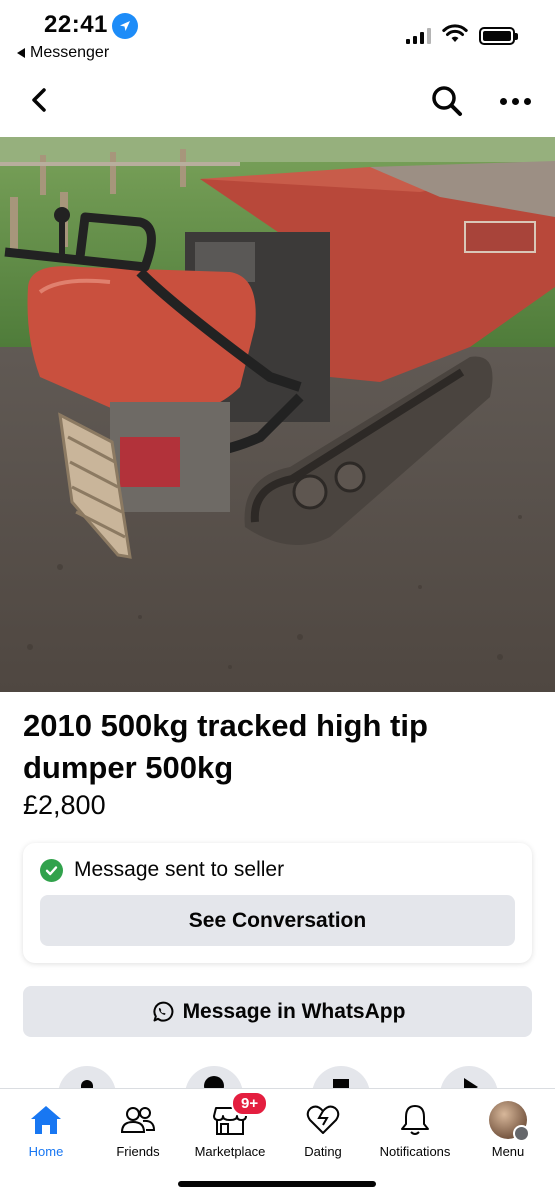 This screenshot has width=555, height=1200. What do you see at coordinates (51, 870) in the screenshot?
I see `check-circle-icon` at bounding box center [51, 870].